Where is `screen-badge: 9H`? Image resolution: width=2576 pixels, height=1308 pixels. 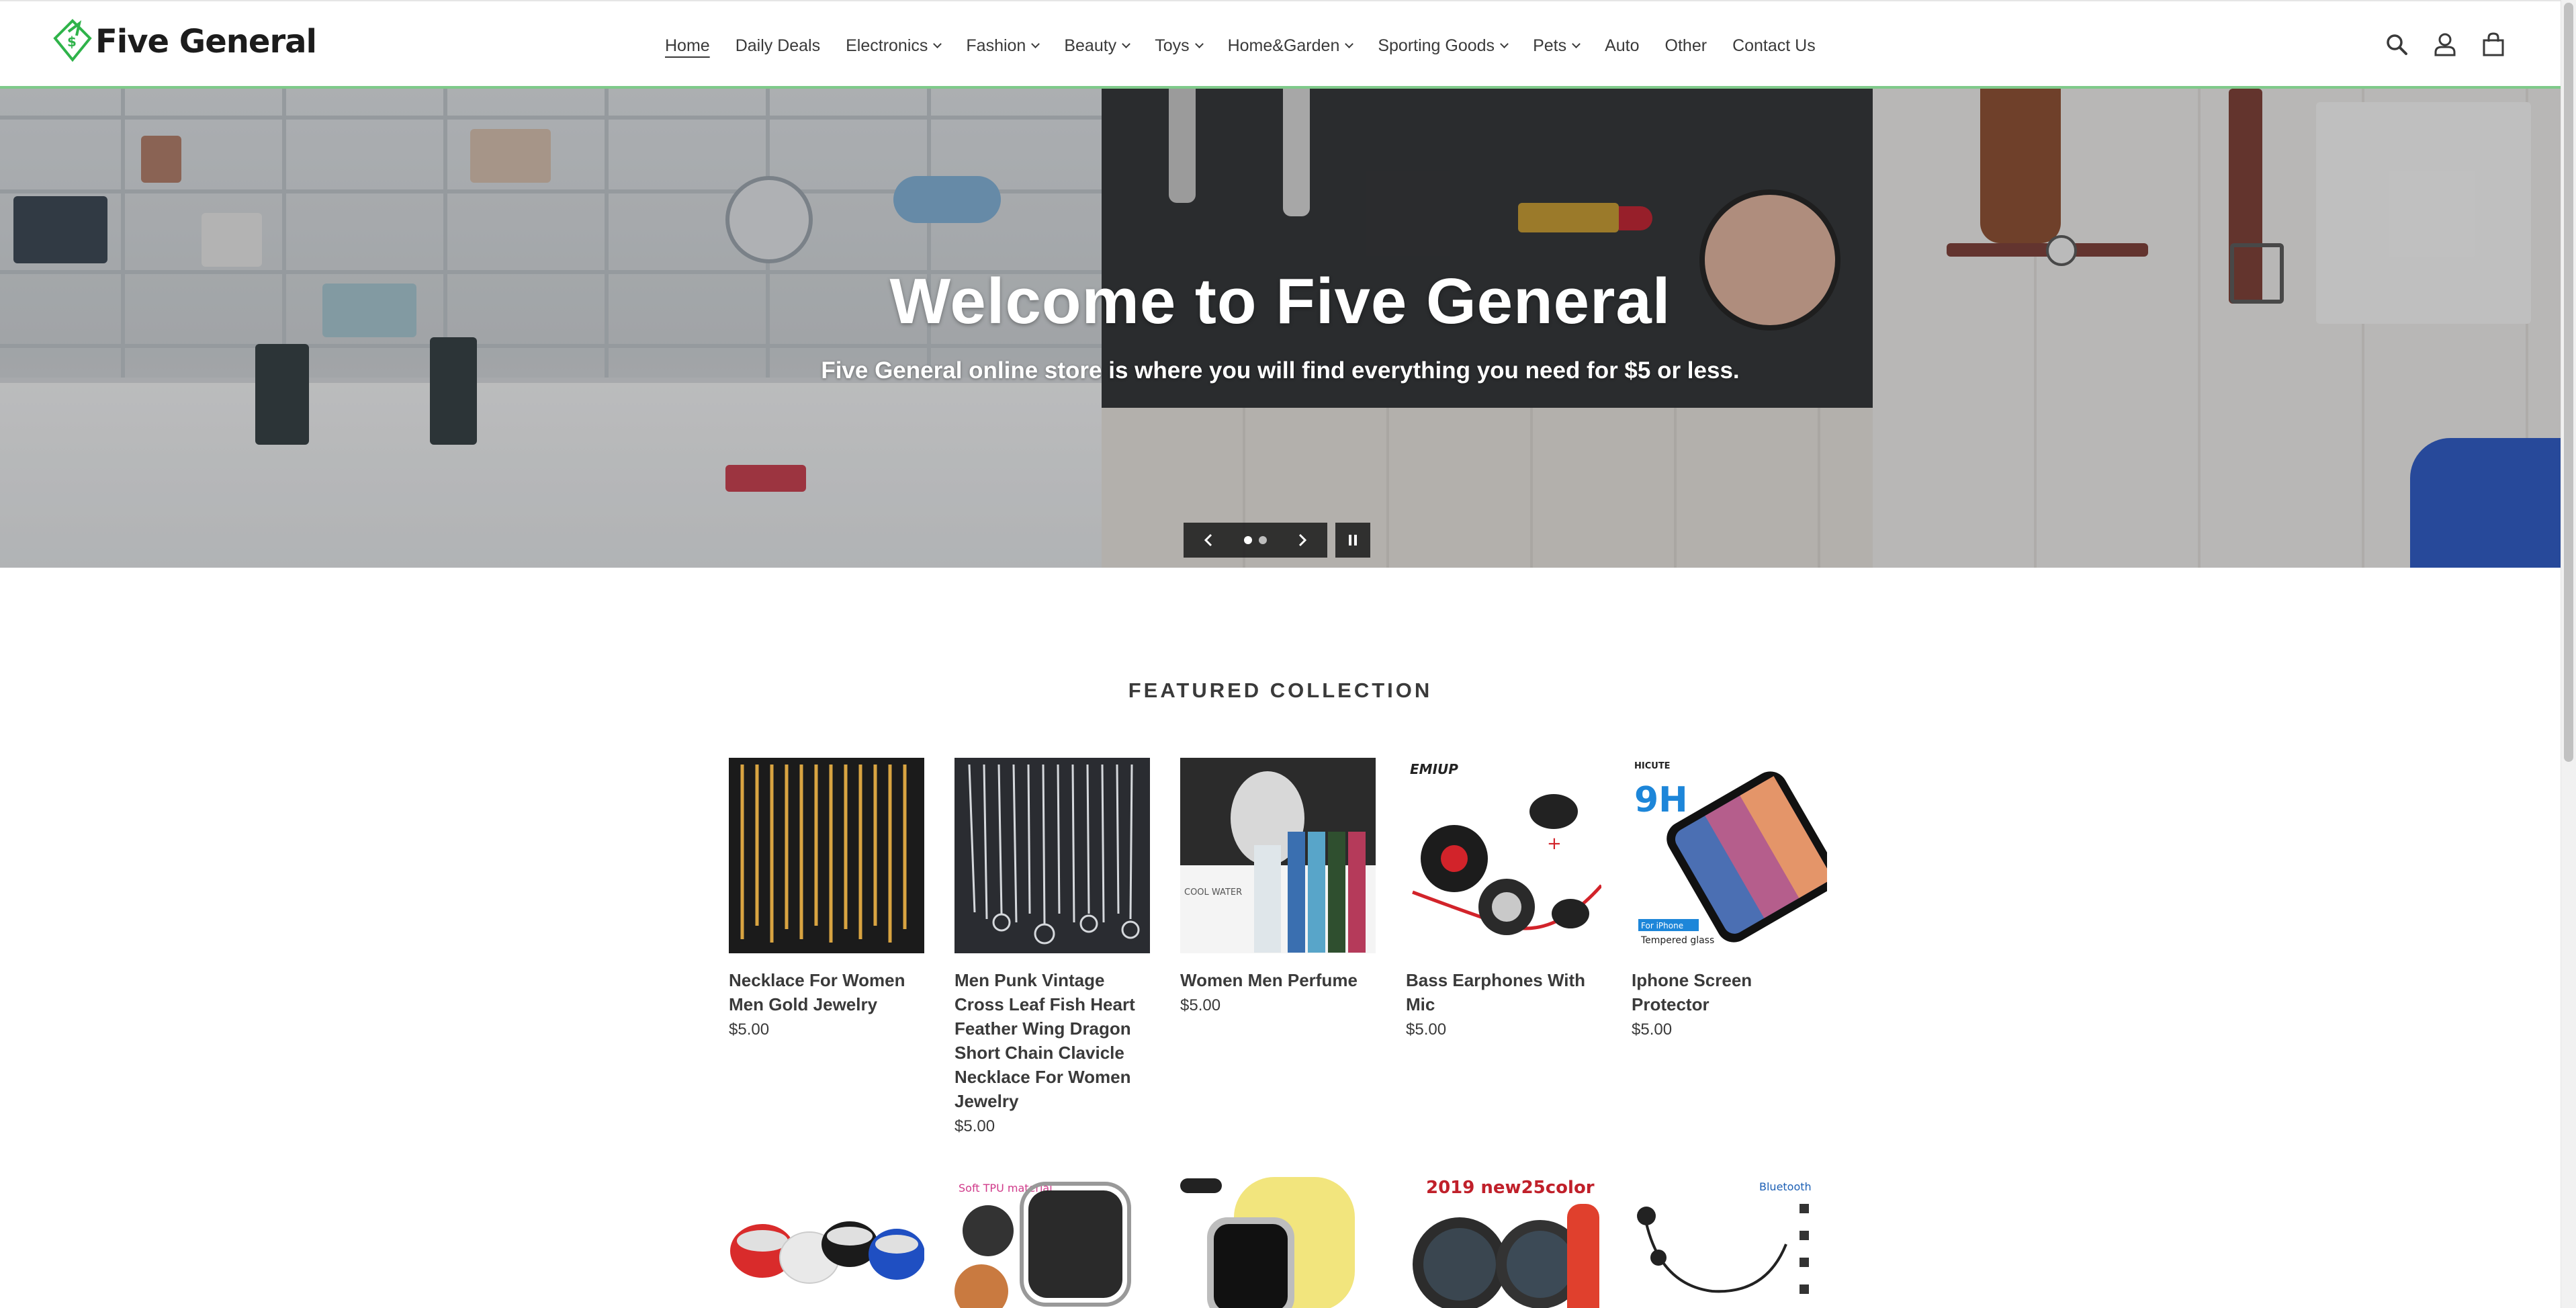
screen-badge: 9H is located at coordinates (1661, 800).